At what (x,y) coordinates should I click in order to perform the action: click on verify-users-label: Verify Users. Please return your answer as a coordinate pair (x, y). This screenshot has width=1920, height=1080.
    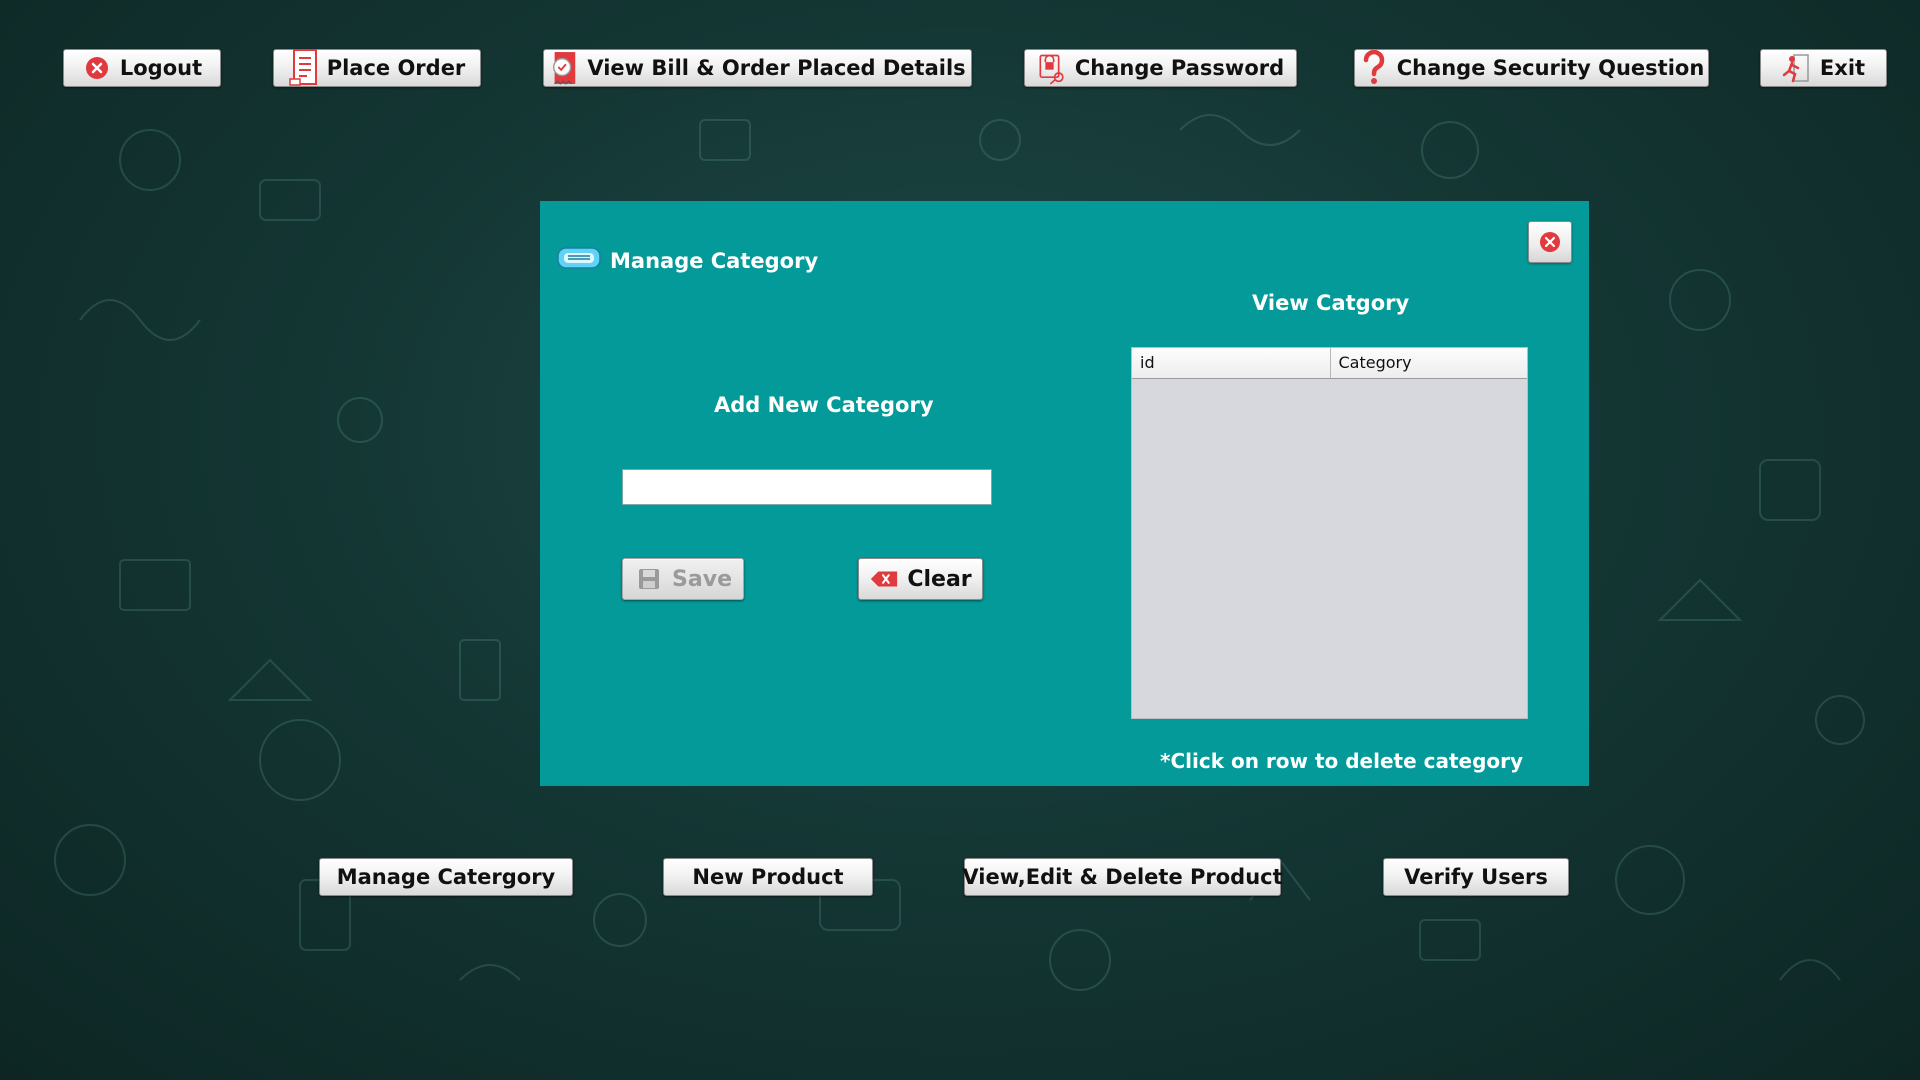
    Looking at the image, I should click on (1476, 877).